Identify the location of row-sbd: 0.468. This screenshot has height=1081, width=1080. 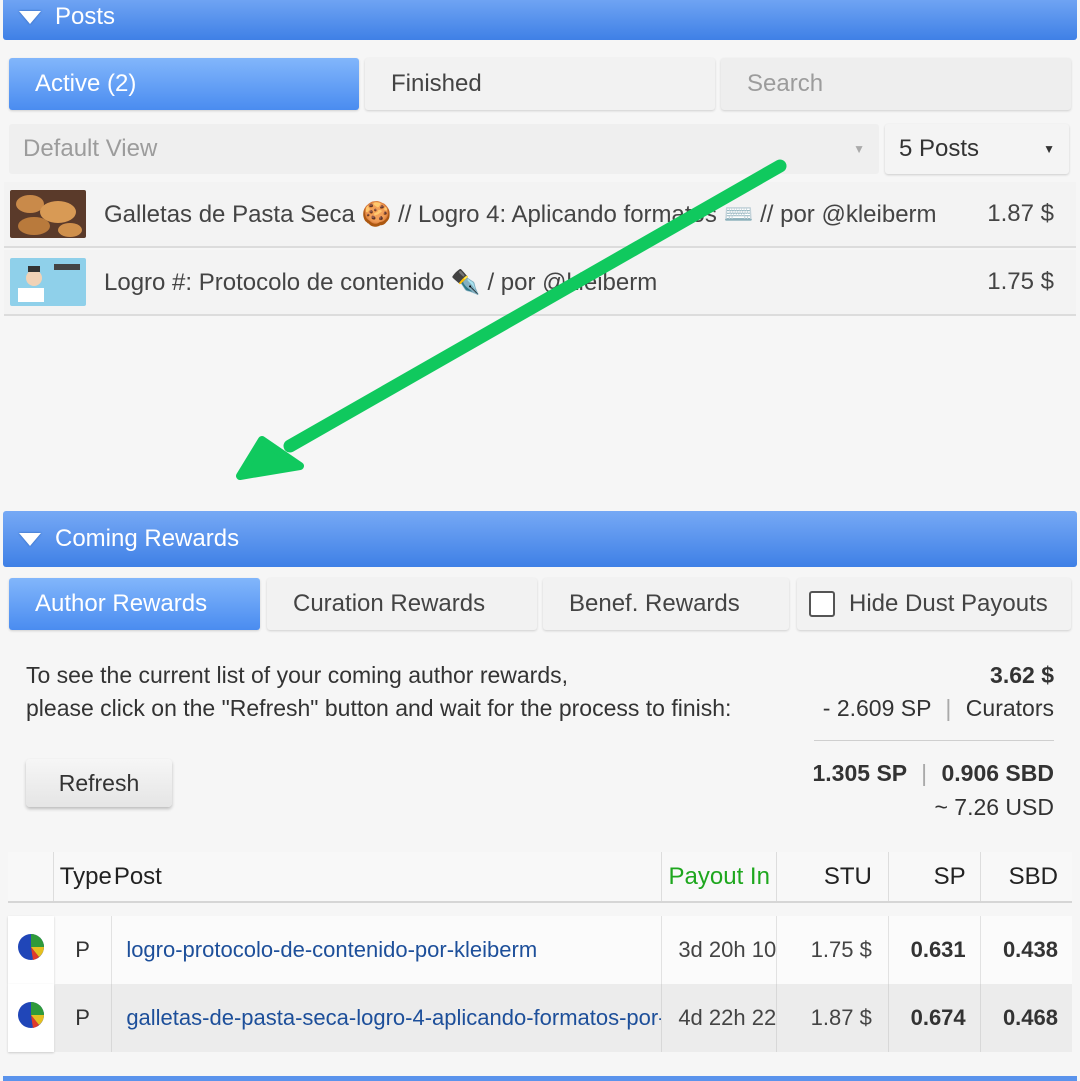
(1030, 1017).